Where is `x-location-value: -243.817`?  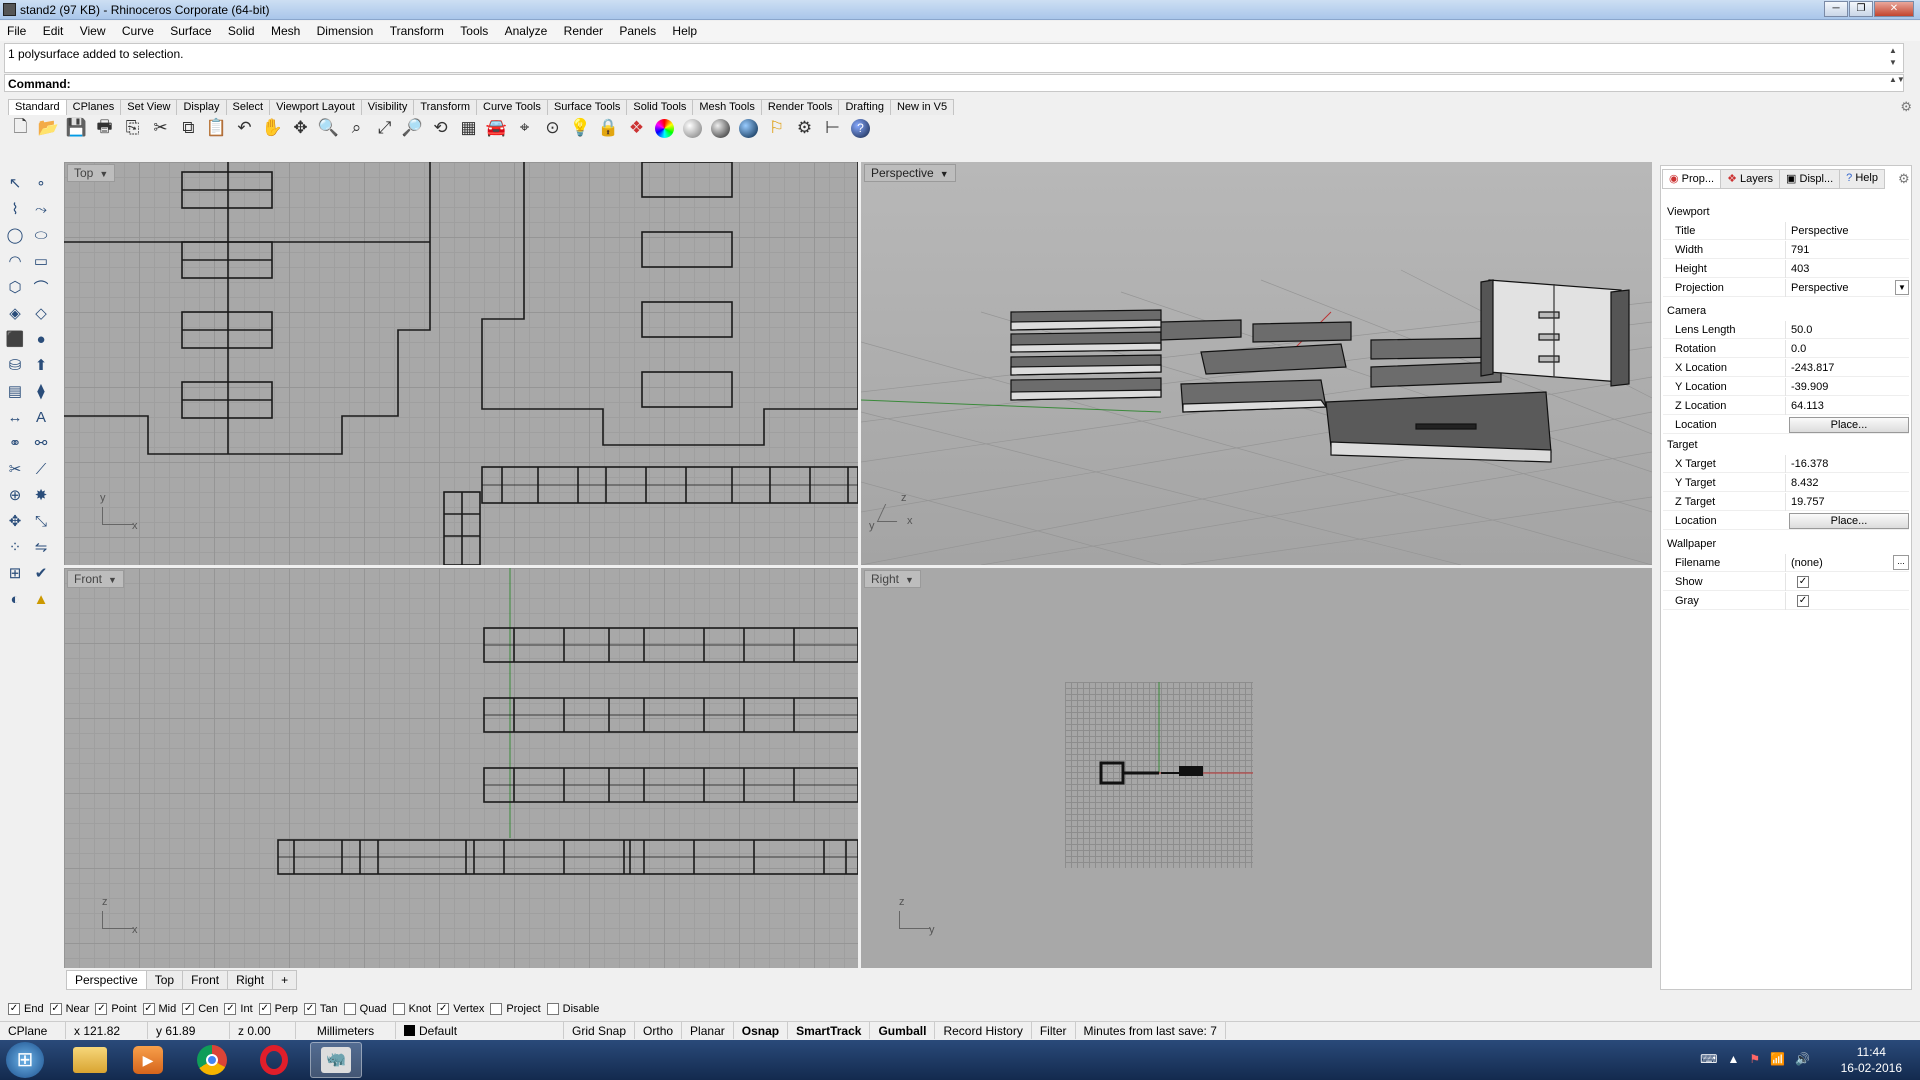
x-location-value: -243.817 is located at coordinates (1812, 368).